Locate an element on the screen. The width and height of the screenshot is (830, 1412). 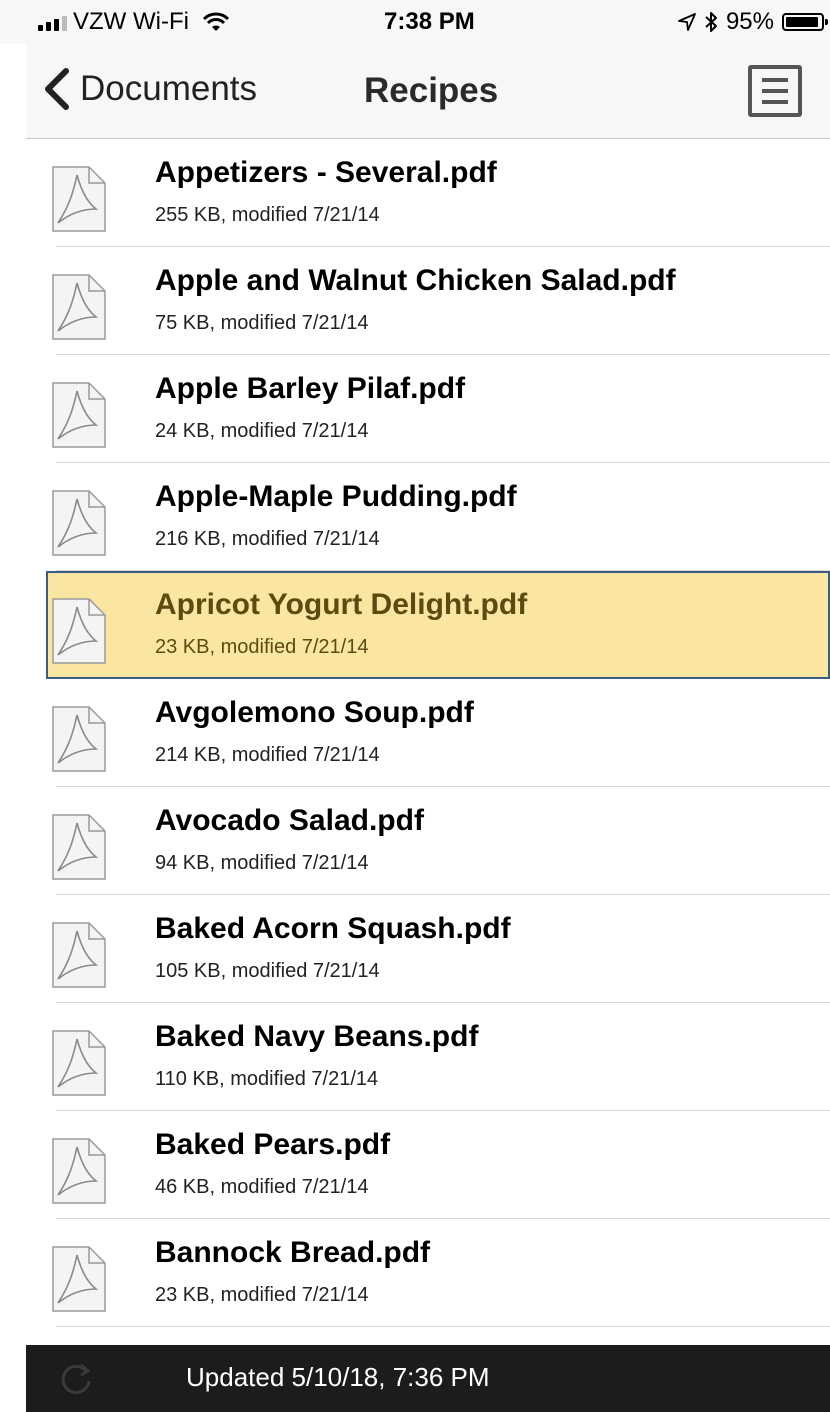
file-meta: 255 KB, modified 7/21/14 is located at coordinates (267, 215).